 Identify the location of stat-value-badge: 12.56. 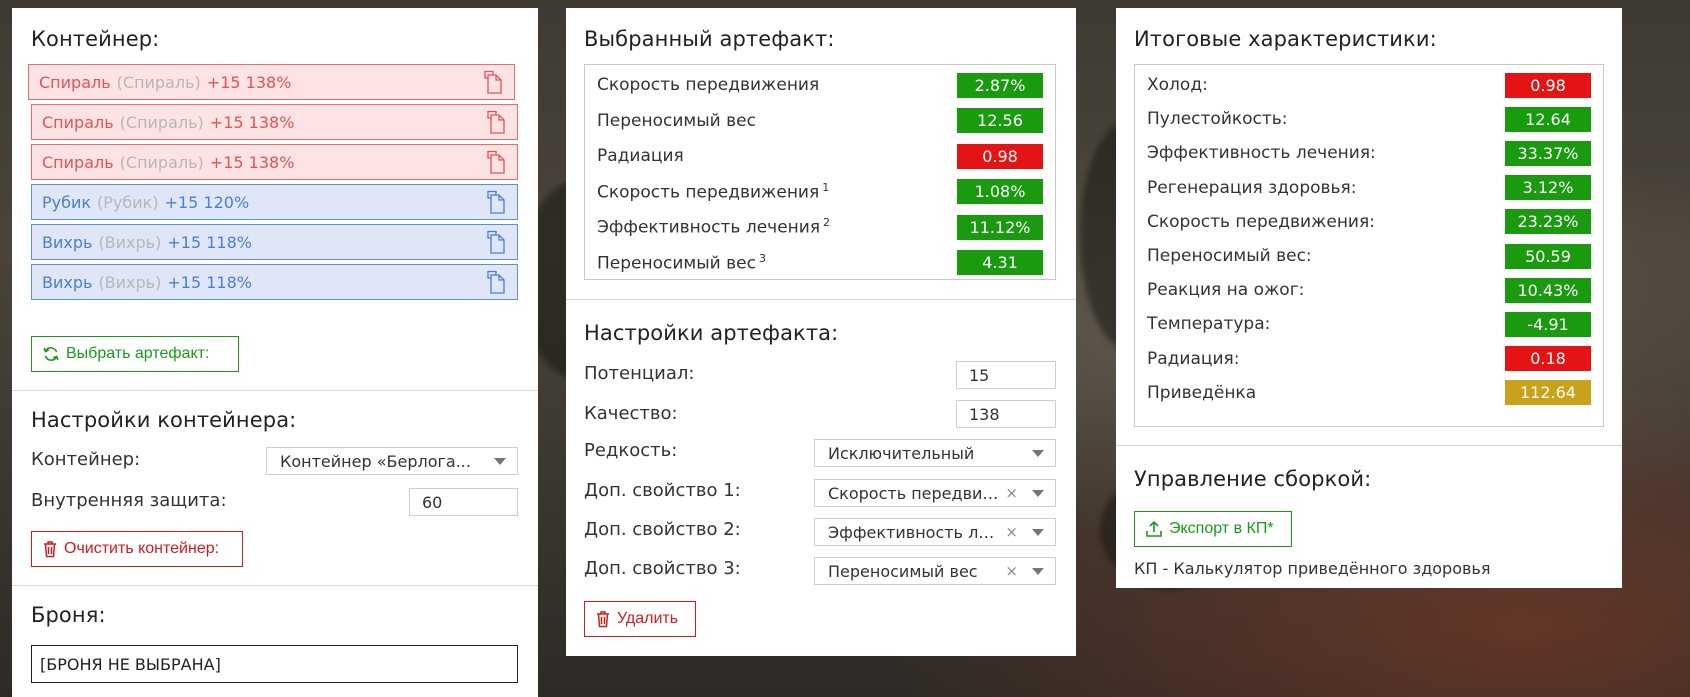
(1000, 120).